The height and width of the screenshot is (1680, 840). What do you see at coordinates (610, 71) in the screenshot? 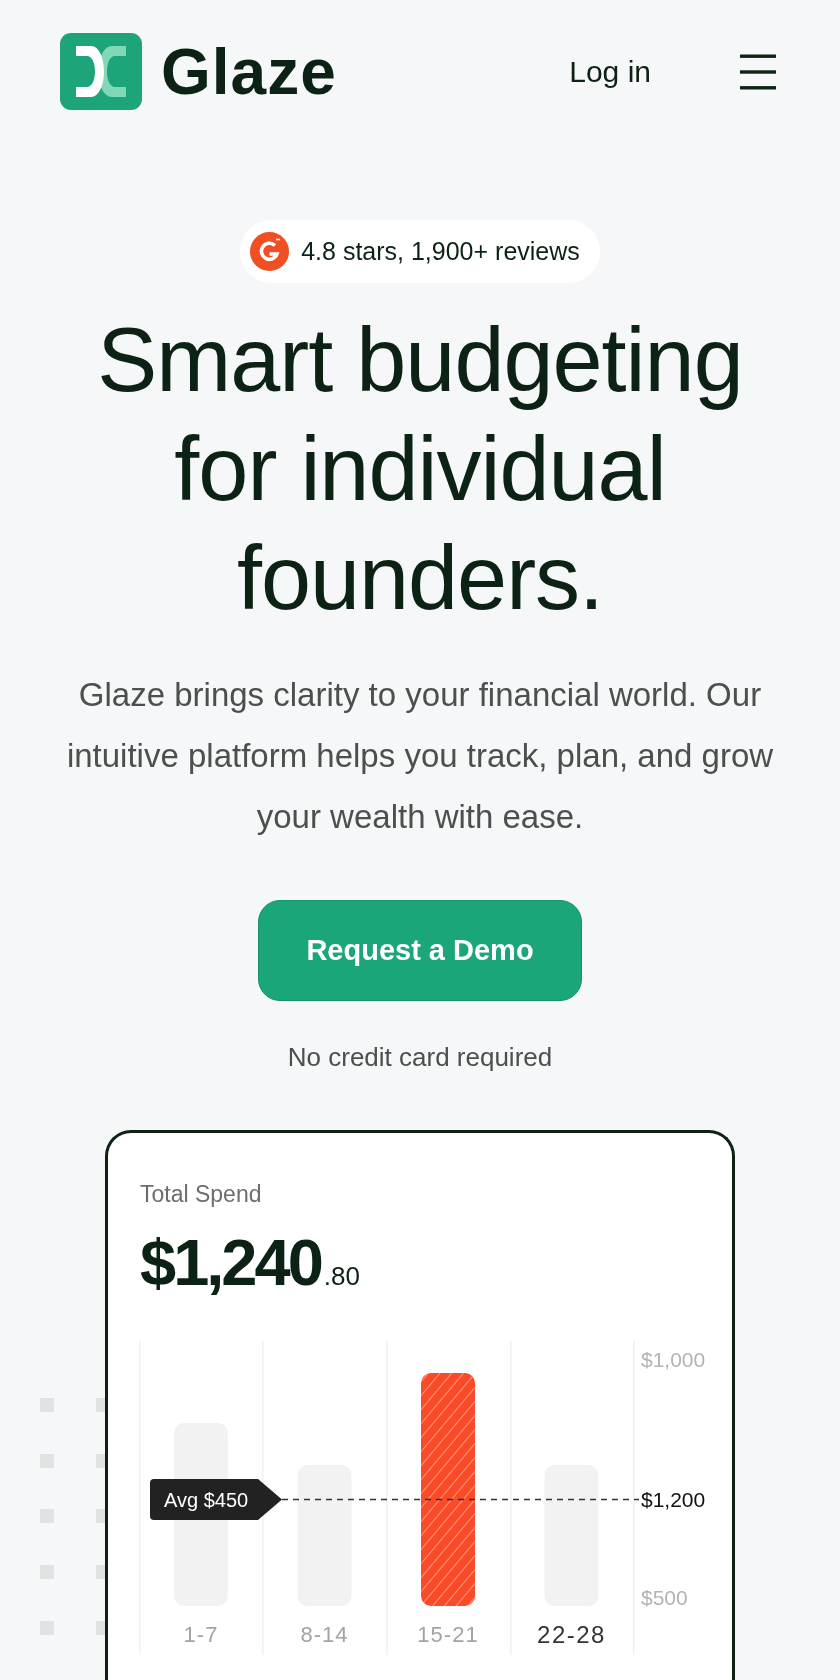
I see `login-link: Log in` at bounding box center [610, 71].